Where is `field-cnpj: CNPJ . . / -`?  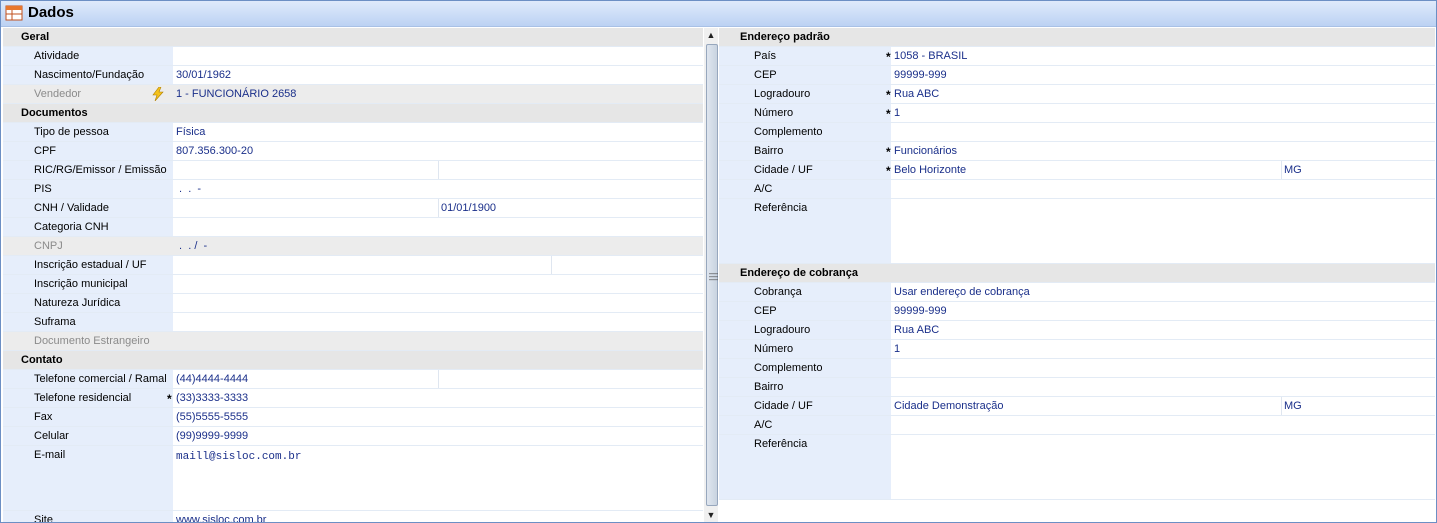 field-cnpj: CNPJ . . / - is located at coordinates (353, 246).